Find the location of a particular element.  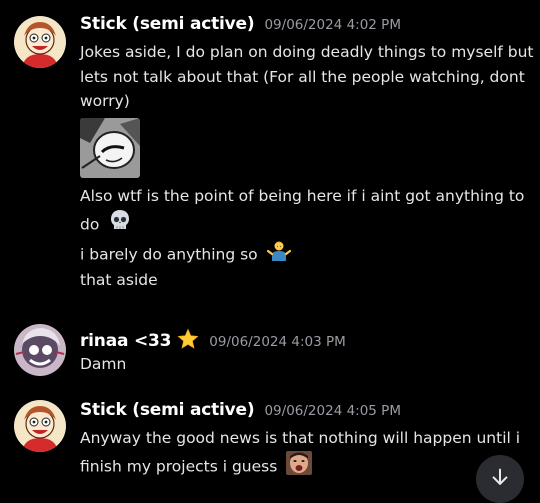

message-text: i barely do anything so is located at coordinates (169, 254).